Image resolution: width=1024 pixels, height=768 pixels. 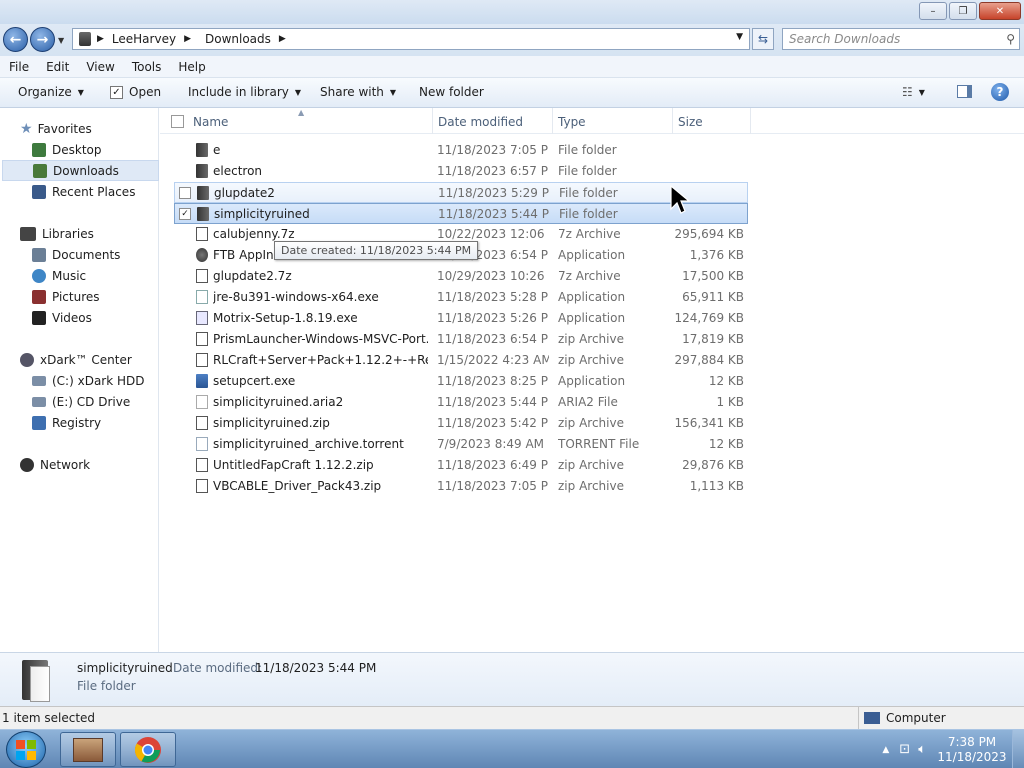 What do you see at coordinates (963, 11) in the screenshot?
I see `maximize-button: ❐` at bounding box center [963, 11].